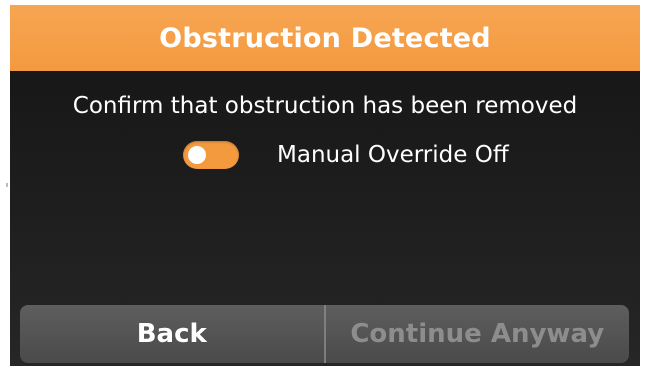  What do you see at coordinates (172, 334) in the screenshot?
I see `back-button: Back` at bounding box center [172, 334].